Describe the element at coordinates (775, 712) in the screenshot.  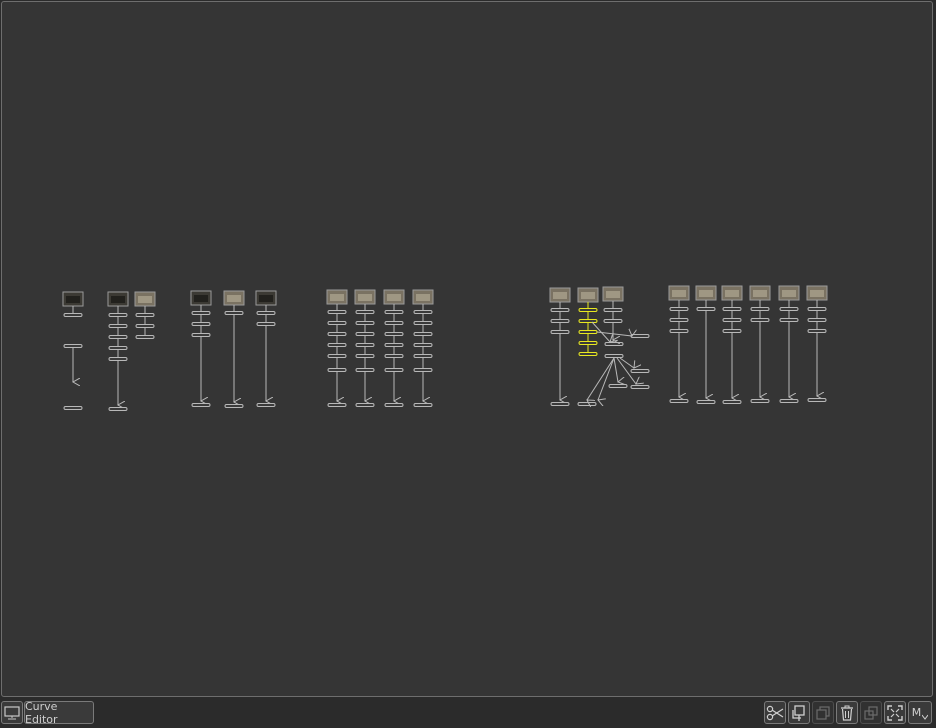
I see `cut-button` at that location.